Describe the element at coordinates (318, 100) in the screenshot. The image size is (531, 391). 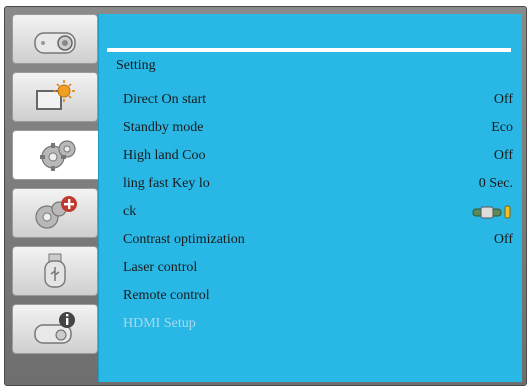
I see `menu-item-direct-on-start: Direct On start Off` at that location.